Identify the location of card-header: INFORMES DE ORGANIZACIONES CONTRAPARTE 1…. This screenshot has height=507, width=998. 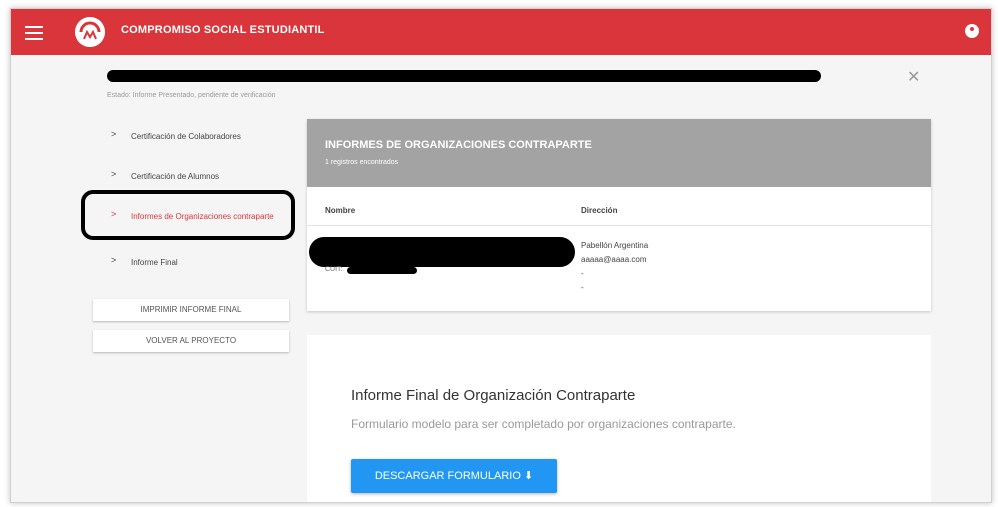
(619, 153).